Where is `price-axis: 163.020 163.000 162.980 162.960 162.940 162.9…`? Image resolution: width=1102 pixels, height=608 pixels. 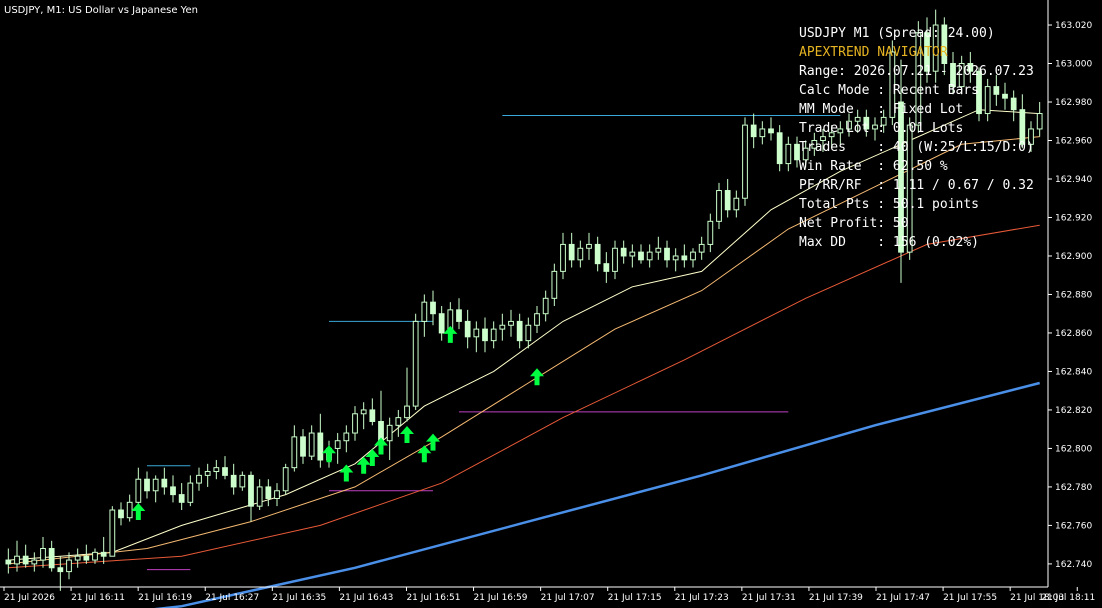 price-axis: 163.020 163.000 162.980 162.960 162.940 162.9… is located at coordinates (1070, 295).